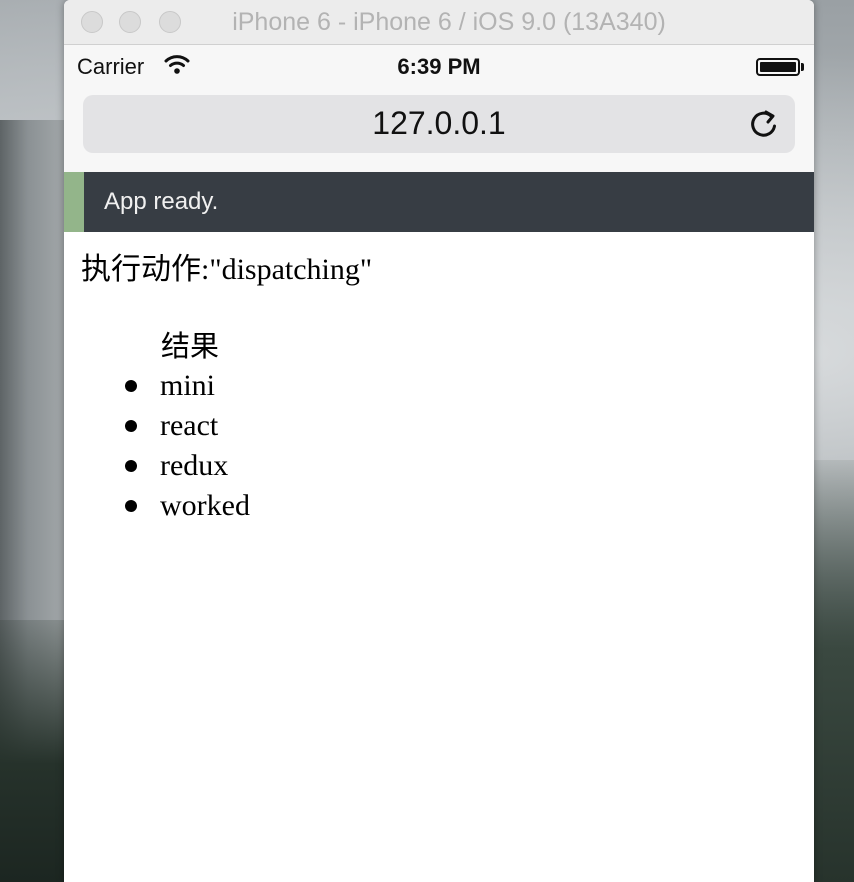 The height and width of the screenshot is (882, 854). Describe the element at coordinates (833, 671) in the screenshot. I see `background-trees-right` at that location.